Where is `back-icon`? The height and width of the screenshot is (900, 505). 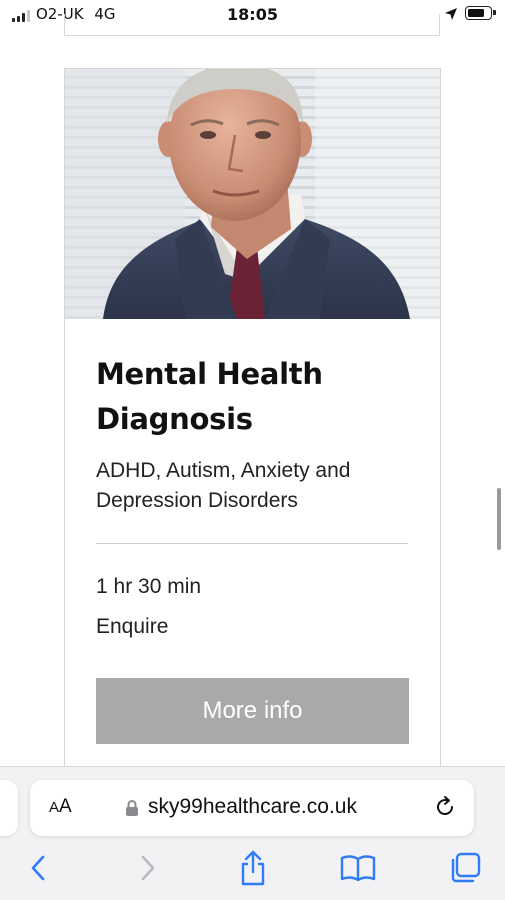 back-icon is located at coordinates (39, 868).